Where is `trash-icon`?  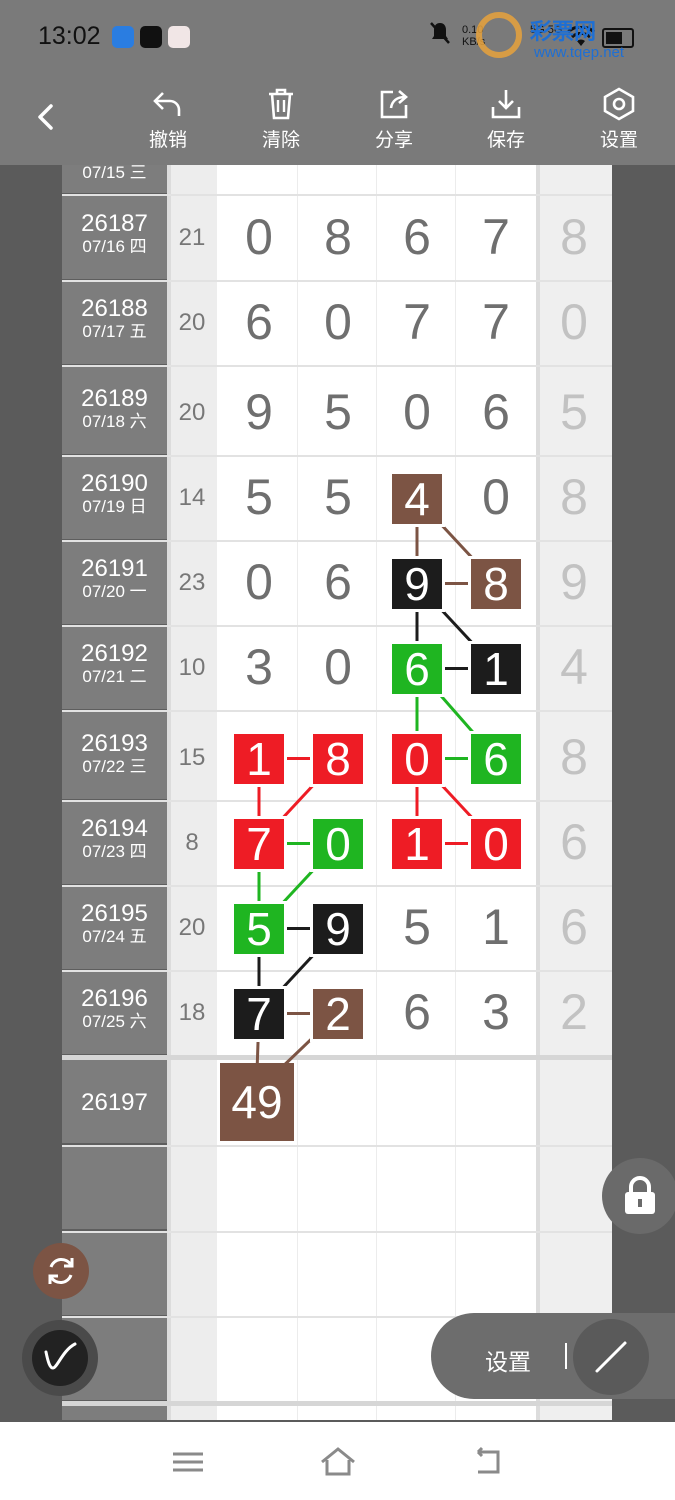 trash-icon is located at coordinates (281, 104).